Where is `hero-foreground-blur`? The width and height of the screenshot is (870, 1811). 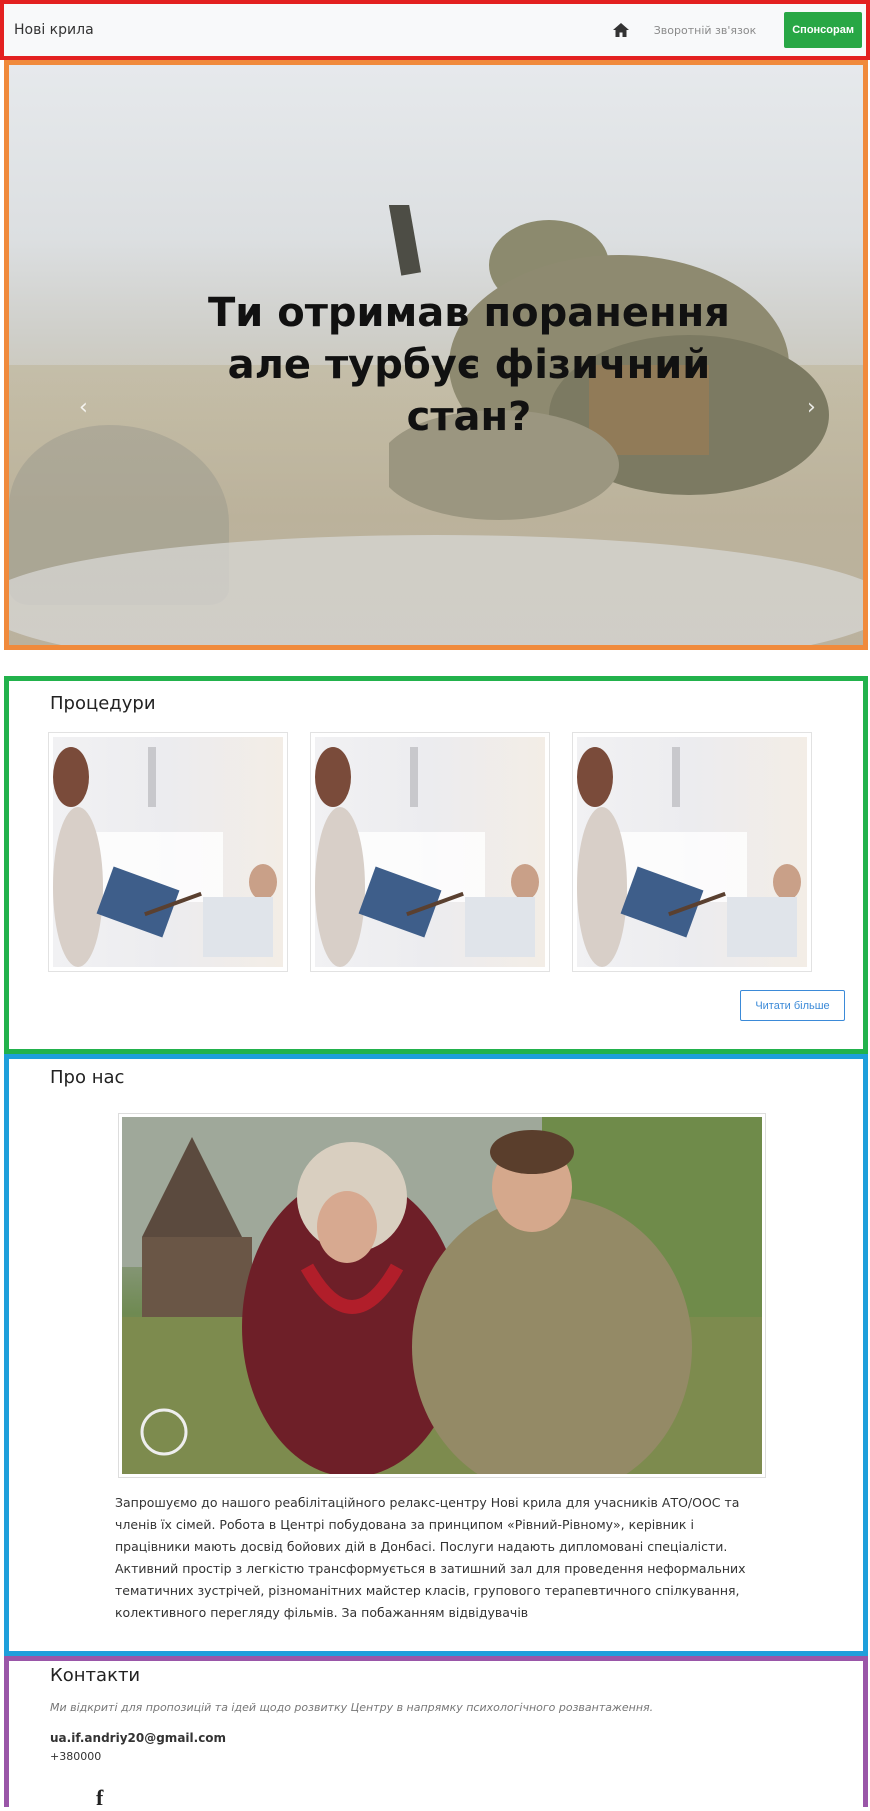 hero-foreground-blur is located at coordinates (436, 590).